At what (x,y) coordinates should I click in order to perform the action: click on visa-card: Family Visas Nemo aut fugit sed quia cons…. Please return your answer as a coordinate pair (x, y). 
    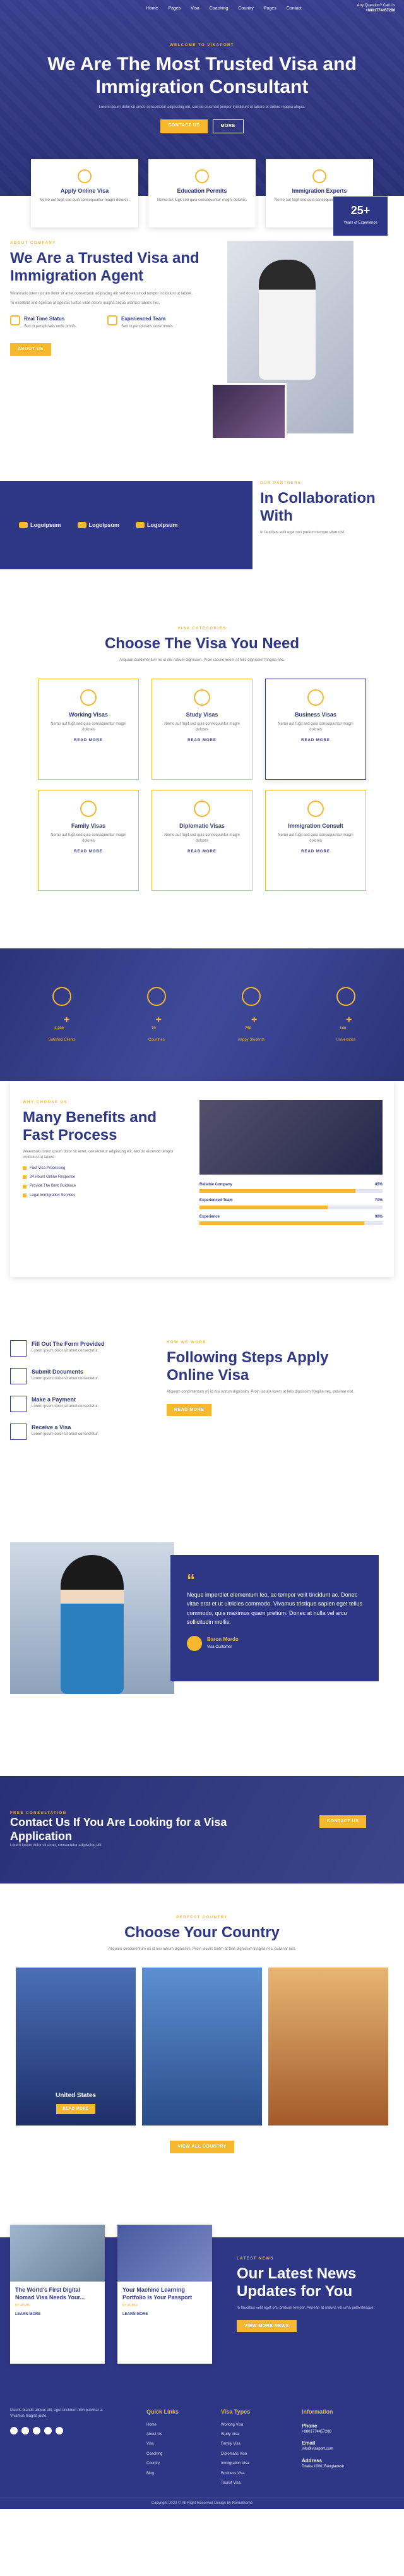
    Looking at the image, I should click on (88, 840).